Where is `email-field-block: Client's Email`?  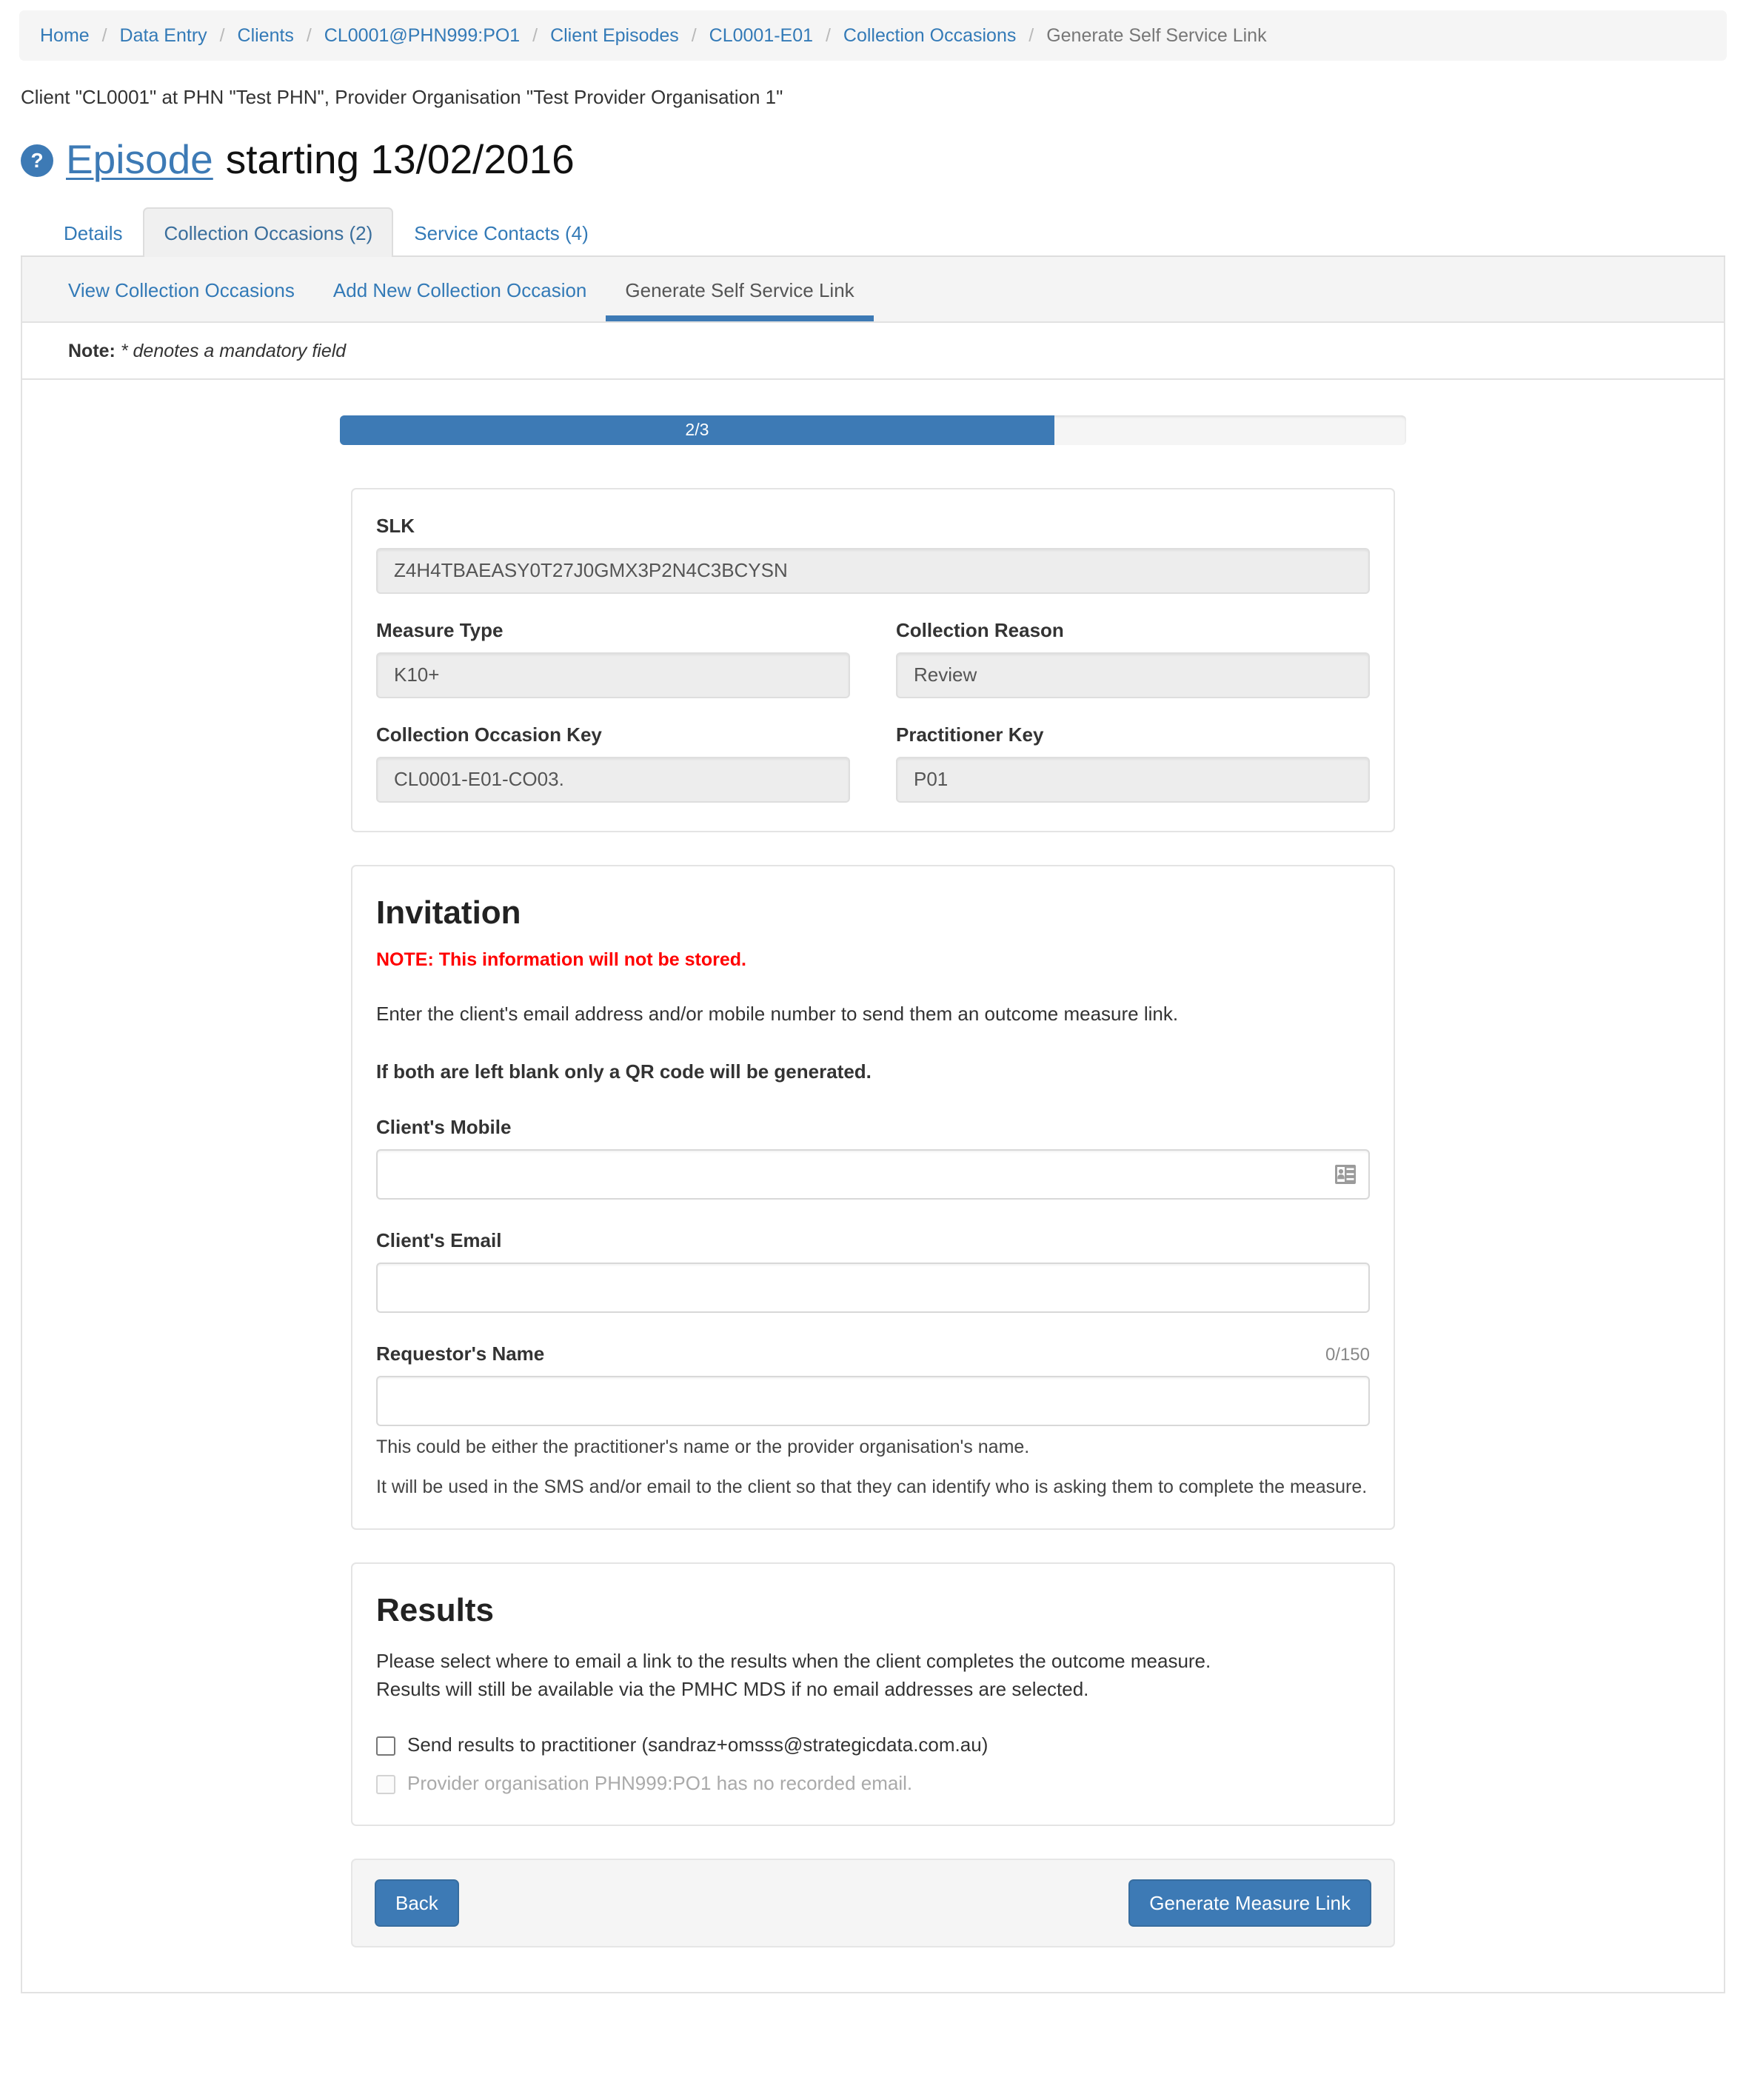 email-field-block: Client's Email is located at coordinates (873, 1271).